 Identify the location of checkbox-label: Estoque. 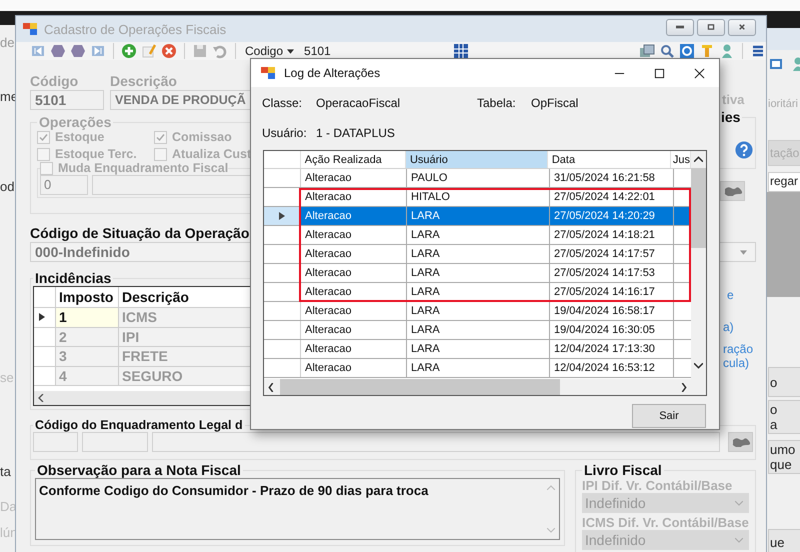
(79, 137).